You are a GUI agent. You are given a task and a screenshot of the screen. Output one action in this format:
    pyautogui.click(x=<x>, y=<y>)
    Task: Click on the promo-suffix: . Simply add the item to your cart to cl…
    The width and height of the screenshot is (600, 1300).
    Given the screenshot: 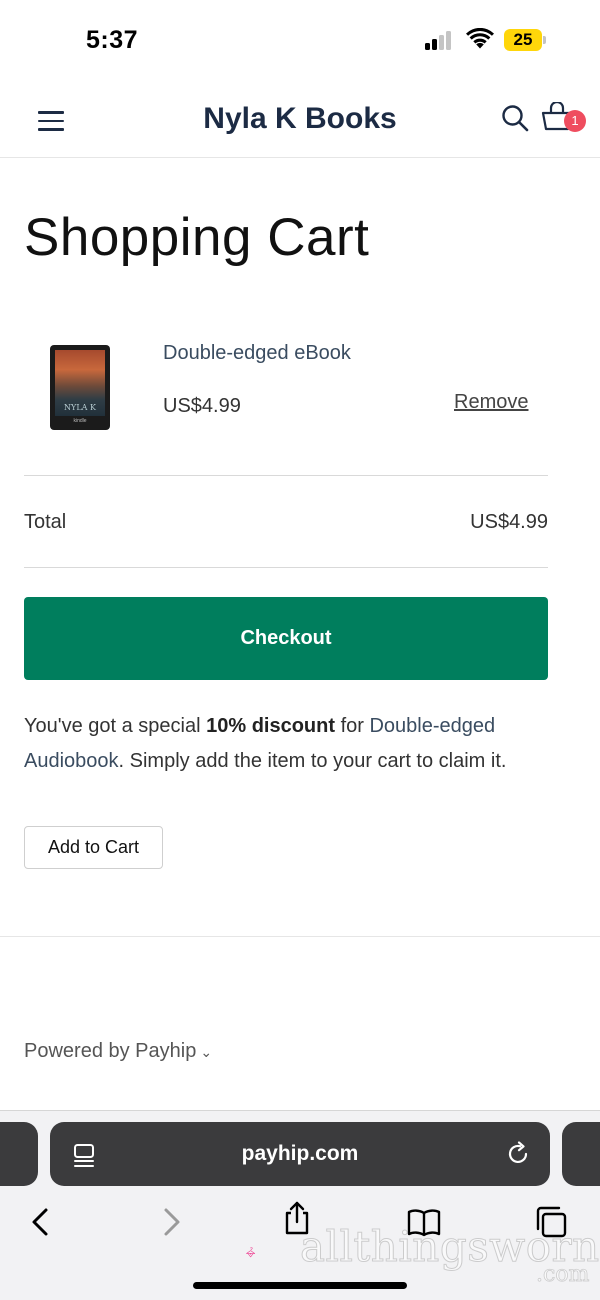 What is the action you would take?
    pyautogui.click(x=312, y=761)
    